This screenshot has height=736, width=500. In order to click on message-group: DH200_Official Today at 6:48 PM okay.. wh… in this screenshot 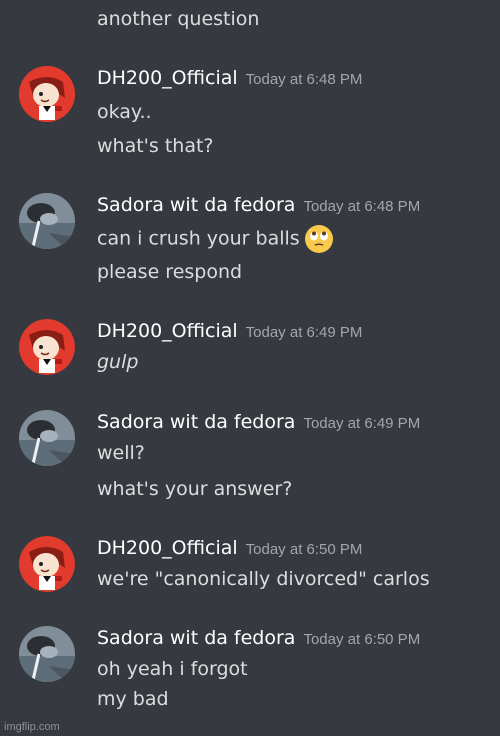, I will do `click(250, 121)`.